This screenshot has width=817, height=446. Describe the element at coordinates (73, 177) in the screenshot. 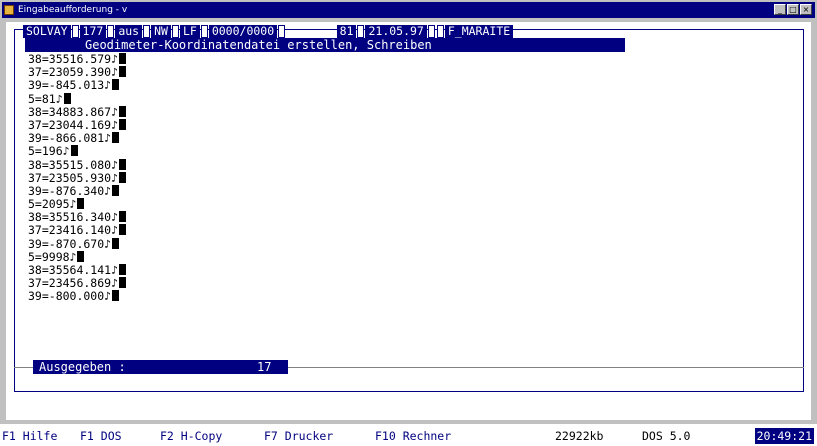

I see `coordinate-text: 37=23505.930♪` at that location.